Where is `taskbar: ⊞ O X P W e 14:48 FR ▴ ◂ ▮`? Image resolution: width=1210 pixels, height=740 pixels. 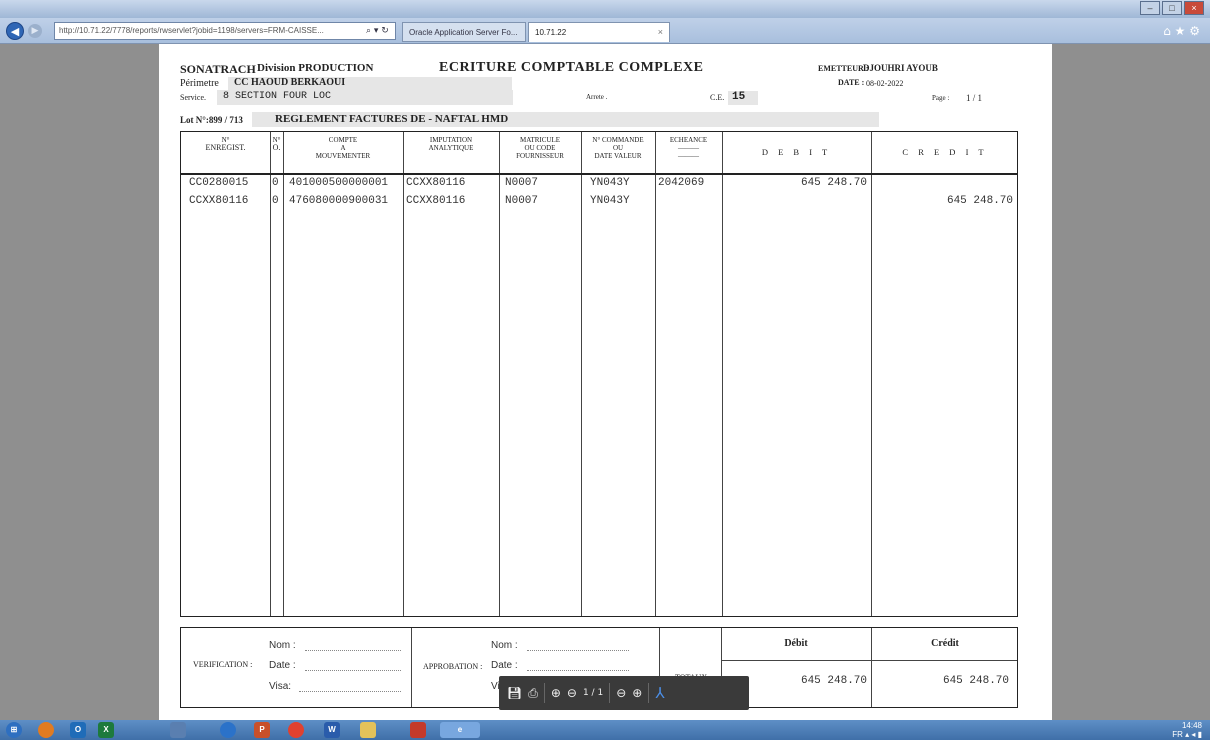
taskbar: ⊞ O X P W e 14:48 FR ▴ ◂ ▮ is located at coordinates (605, 730).